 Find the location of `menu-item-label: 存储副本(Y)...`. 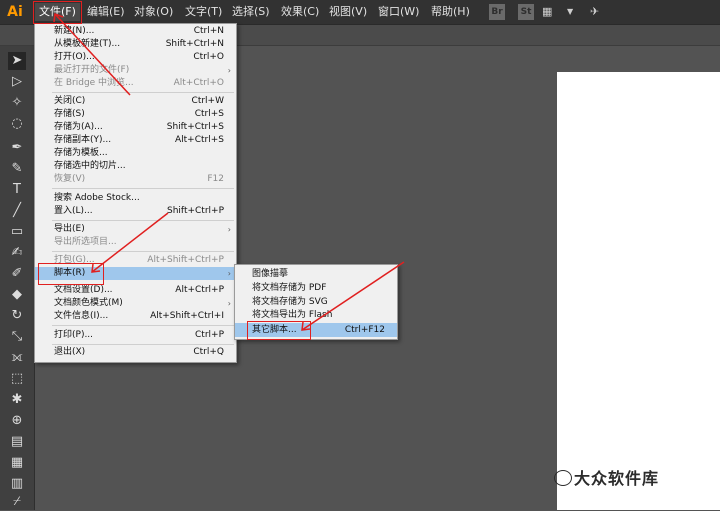

menu-item-label: 存储副本(Y)... is located at coordinates (83, 140).